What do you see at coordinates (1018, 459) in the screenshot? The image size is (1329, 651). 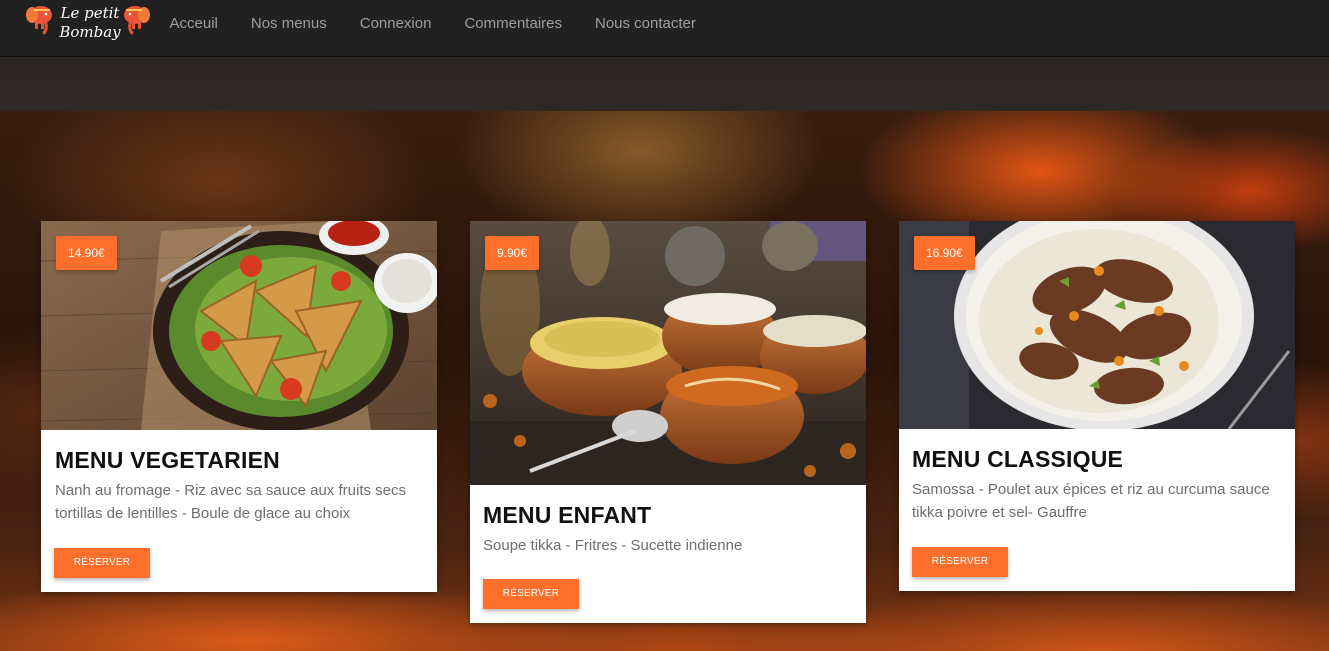 I see `menu-title: MENU CLASSIQUE` at bounding box center [1018, 459].